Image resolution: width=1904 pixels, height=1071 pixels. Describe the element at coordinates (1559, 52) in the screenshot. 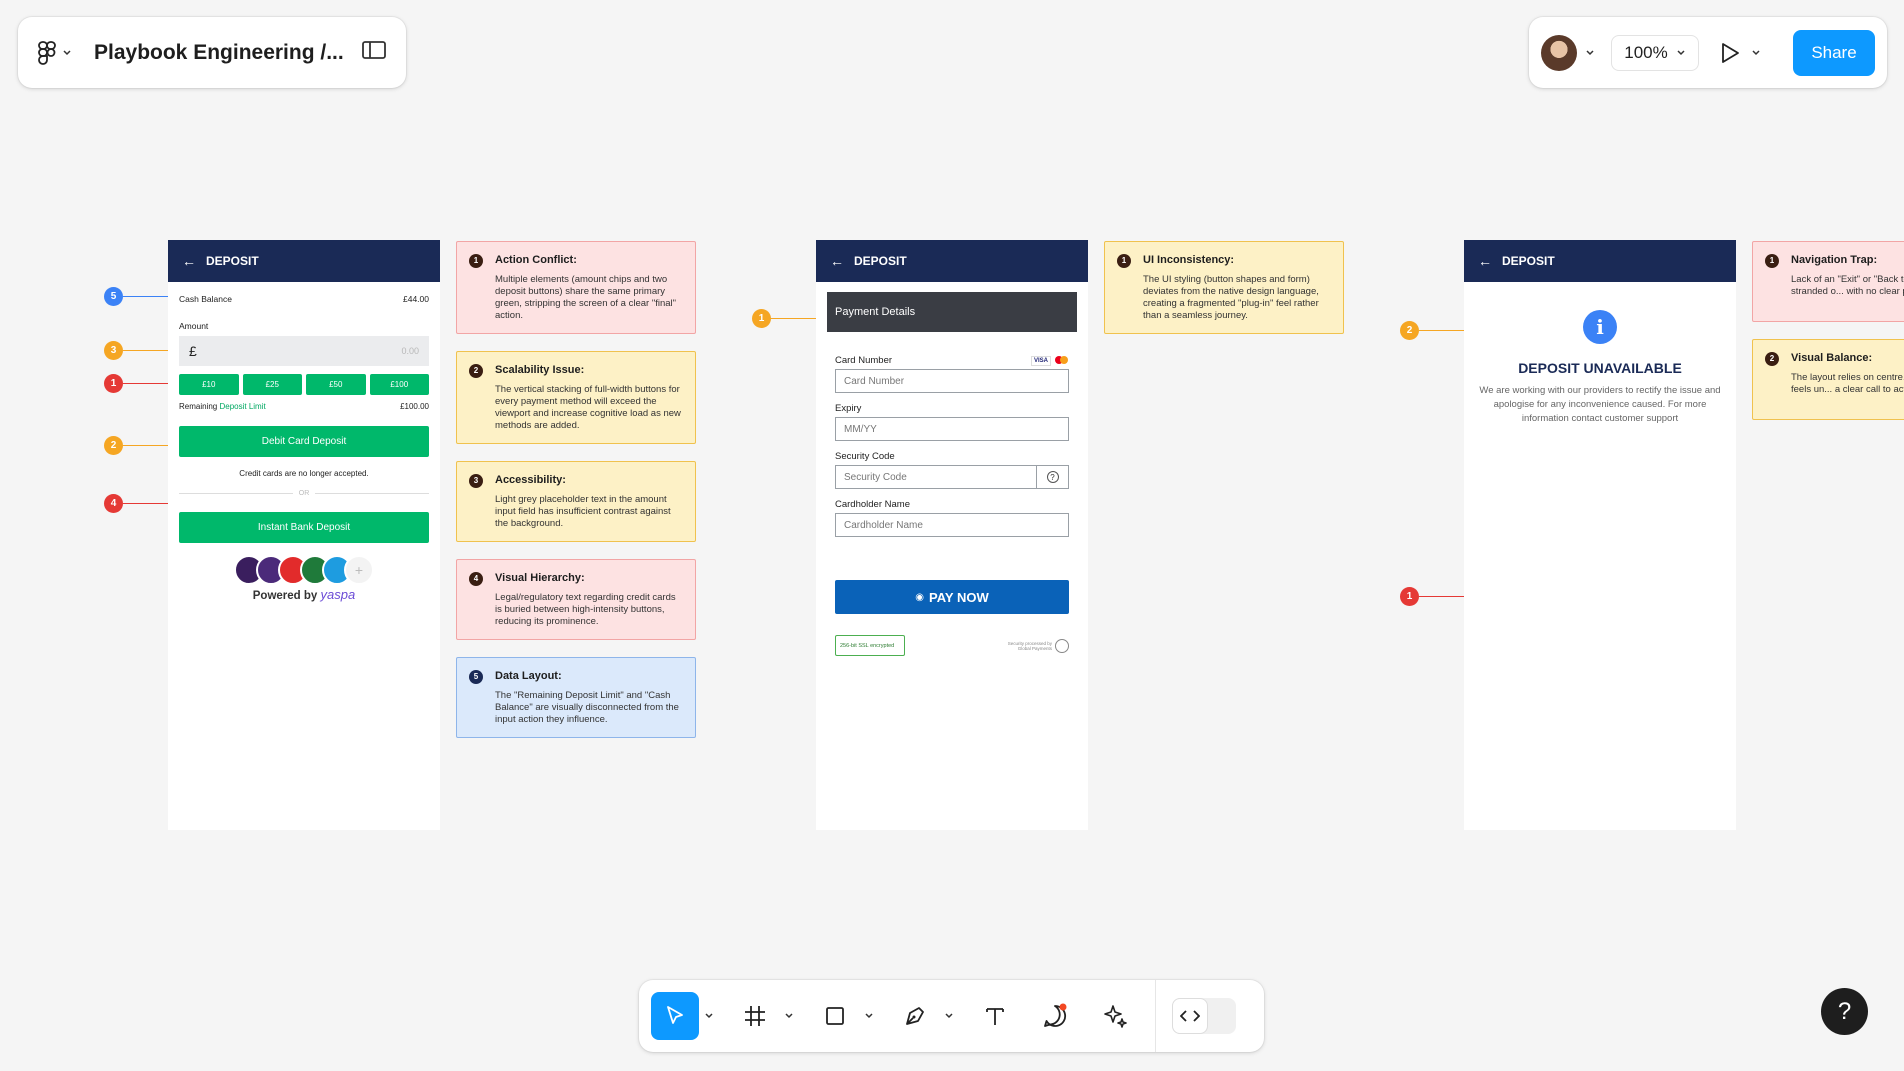

I see `user-avatar` at that location.